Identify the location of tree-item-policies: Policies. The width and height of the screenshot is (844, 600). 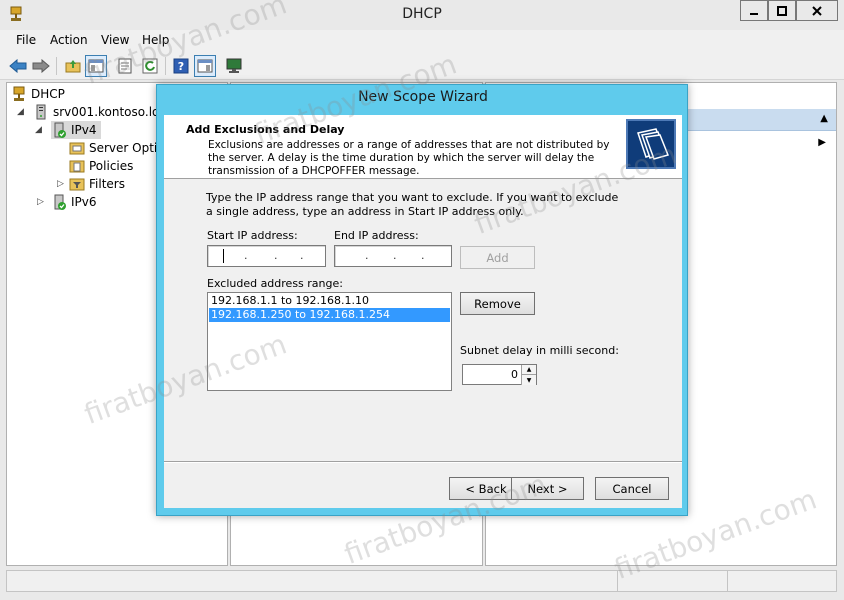
(101, 166).